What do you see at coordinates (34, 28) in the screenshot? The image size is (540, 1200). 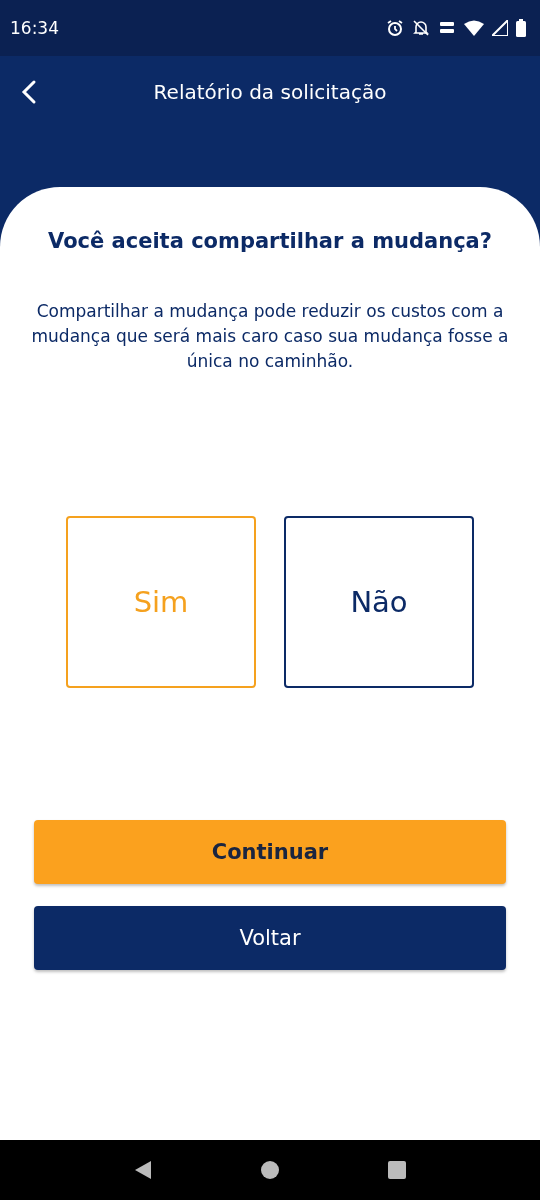 I see `status-time: 16:34` at bounding box center [34, 28].